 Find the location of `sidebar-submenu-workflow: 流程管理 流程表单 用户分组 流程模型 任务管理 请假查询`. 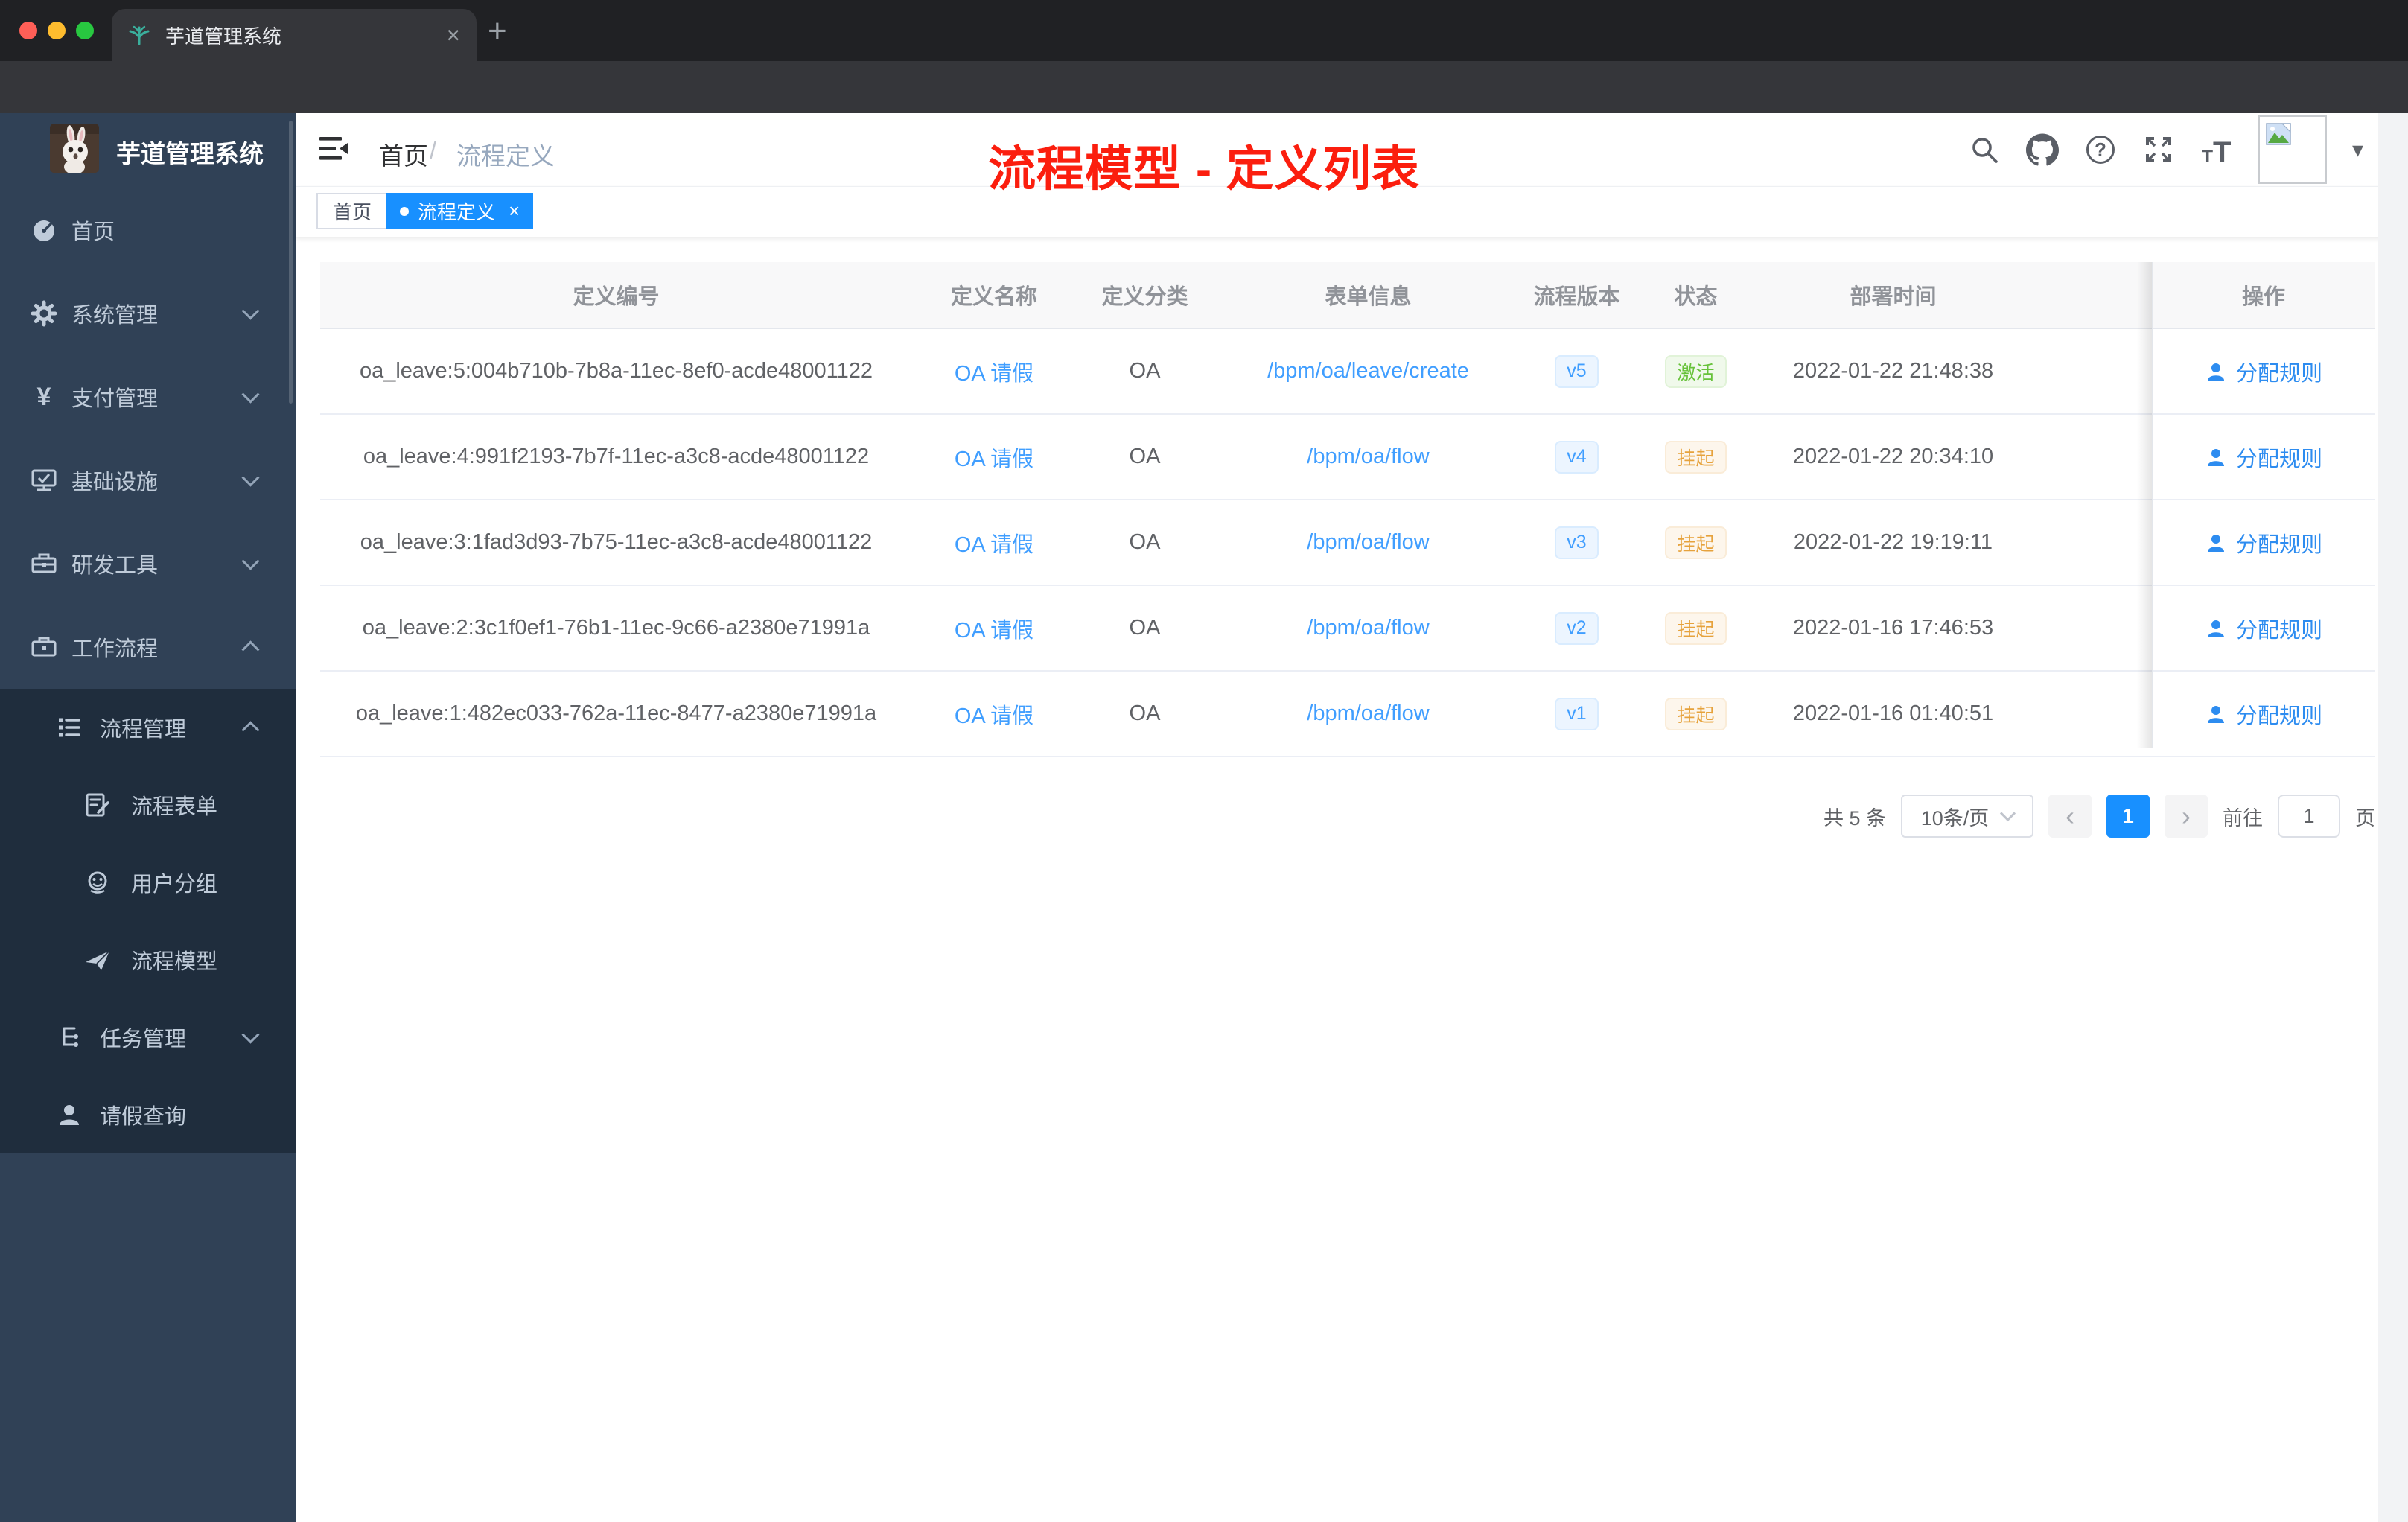

sidebar-submenu-workflow: 流程管理 流程表单 用户分组 流程模型 任务管理 请假查询 is located at coordinates (148, 921).